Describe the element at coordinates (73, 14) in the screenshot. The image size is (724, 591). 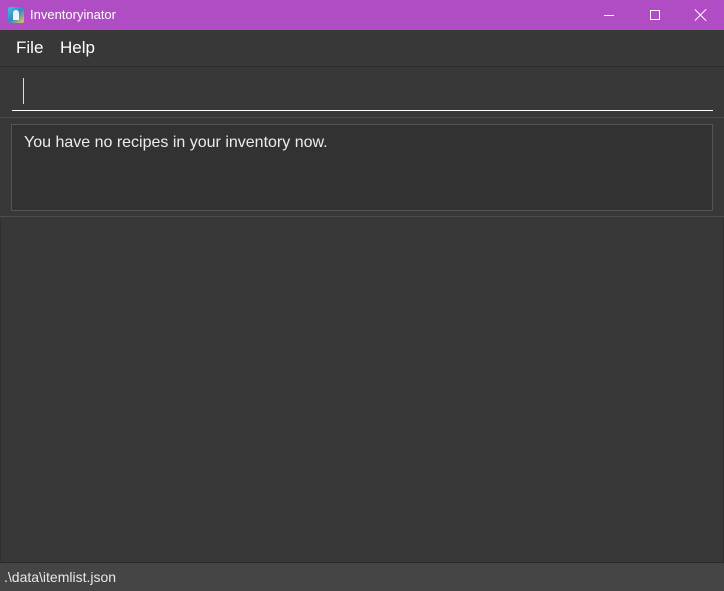
I see `window-title: Inventoryinator` at that location.